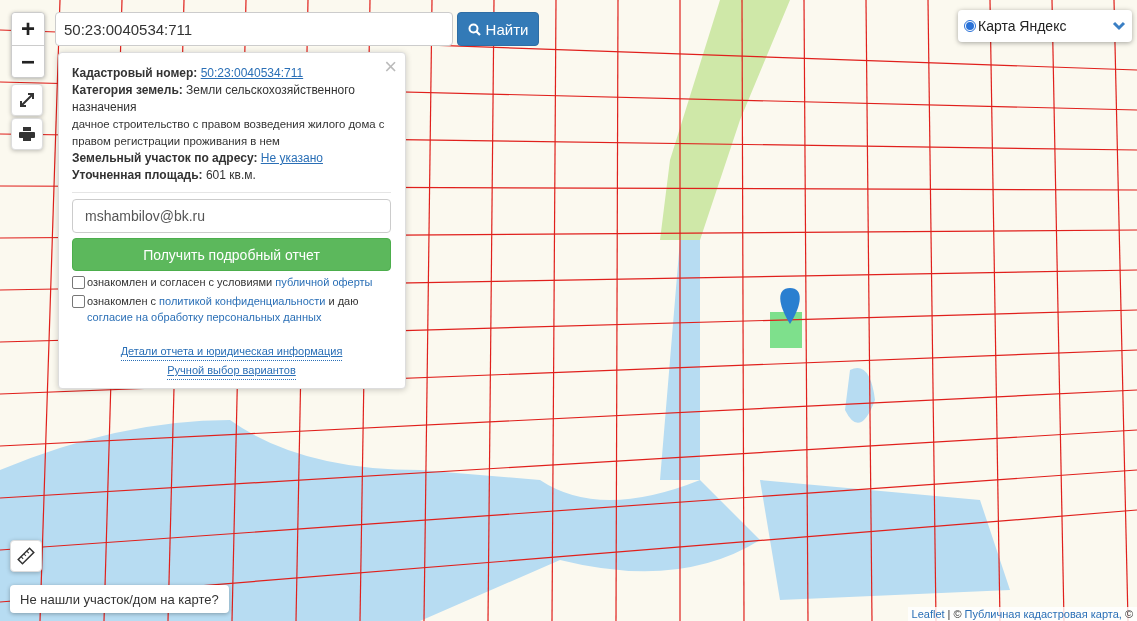 The image size is (1137, 621). I want to click on info-link: Детали отчета и юридическая информация, so click(231, 352).